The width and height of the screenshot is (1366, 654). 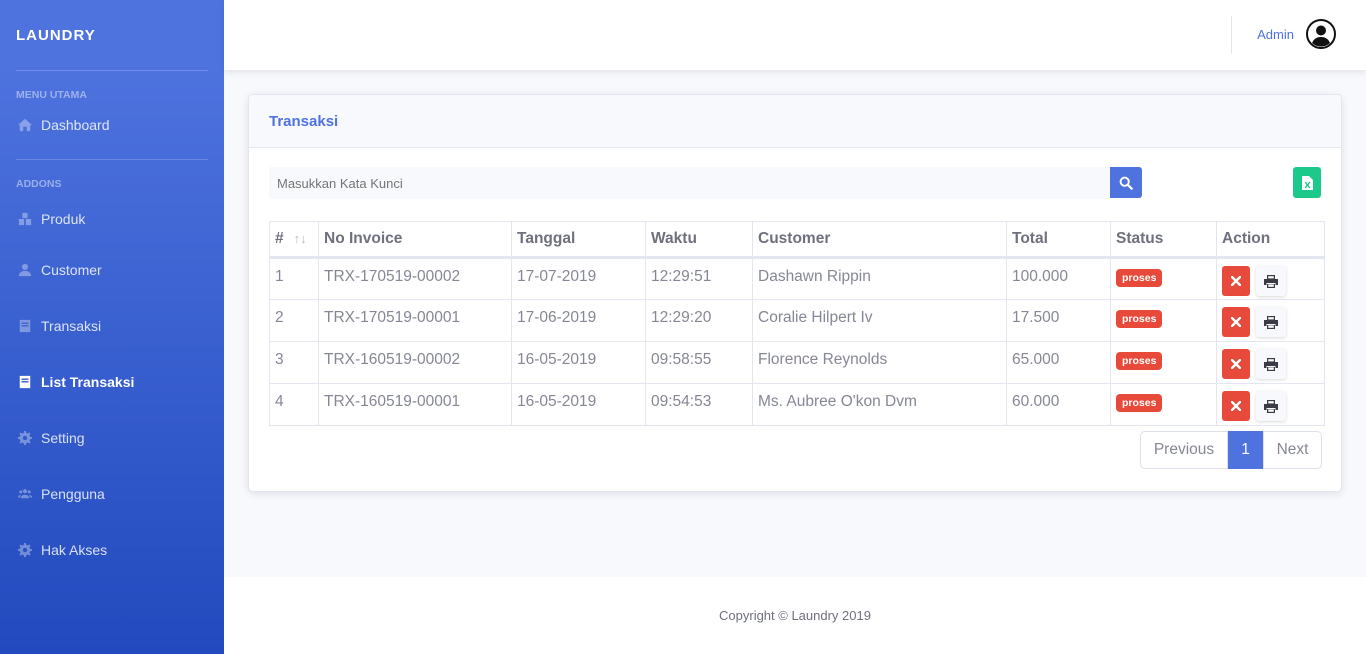 I want to click on sidebar-item-label: Customer, so click(x=71, y=270).